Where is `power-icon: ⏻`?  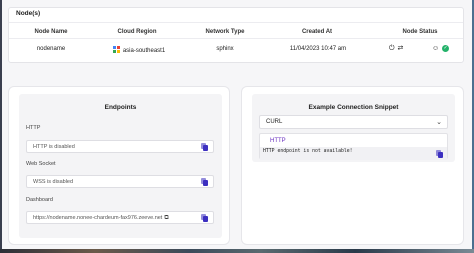 power-icon: ⏻ is located at coordinates (392, 48).